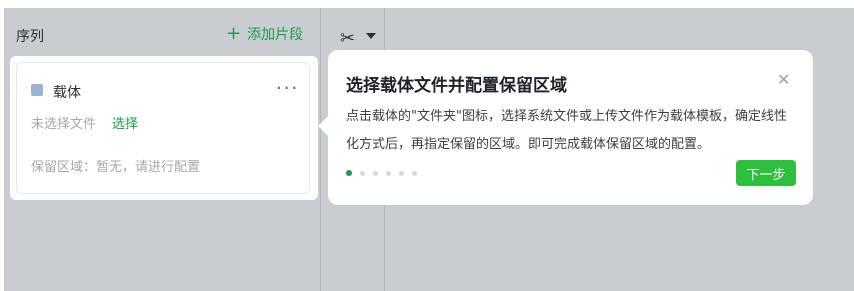 The width and height of the screenshot is (854, 291). Describe the element at coordinates (287, 88) in the screenshot. I see `more-icon: ···` at that location.